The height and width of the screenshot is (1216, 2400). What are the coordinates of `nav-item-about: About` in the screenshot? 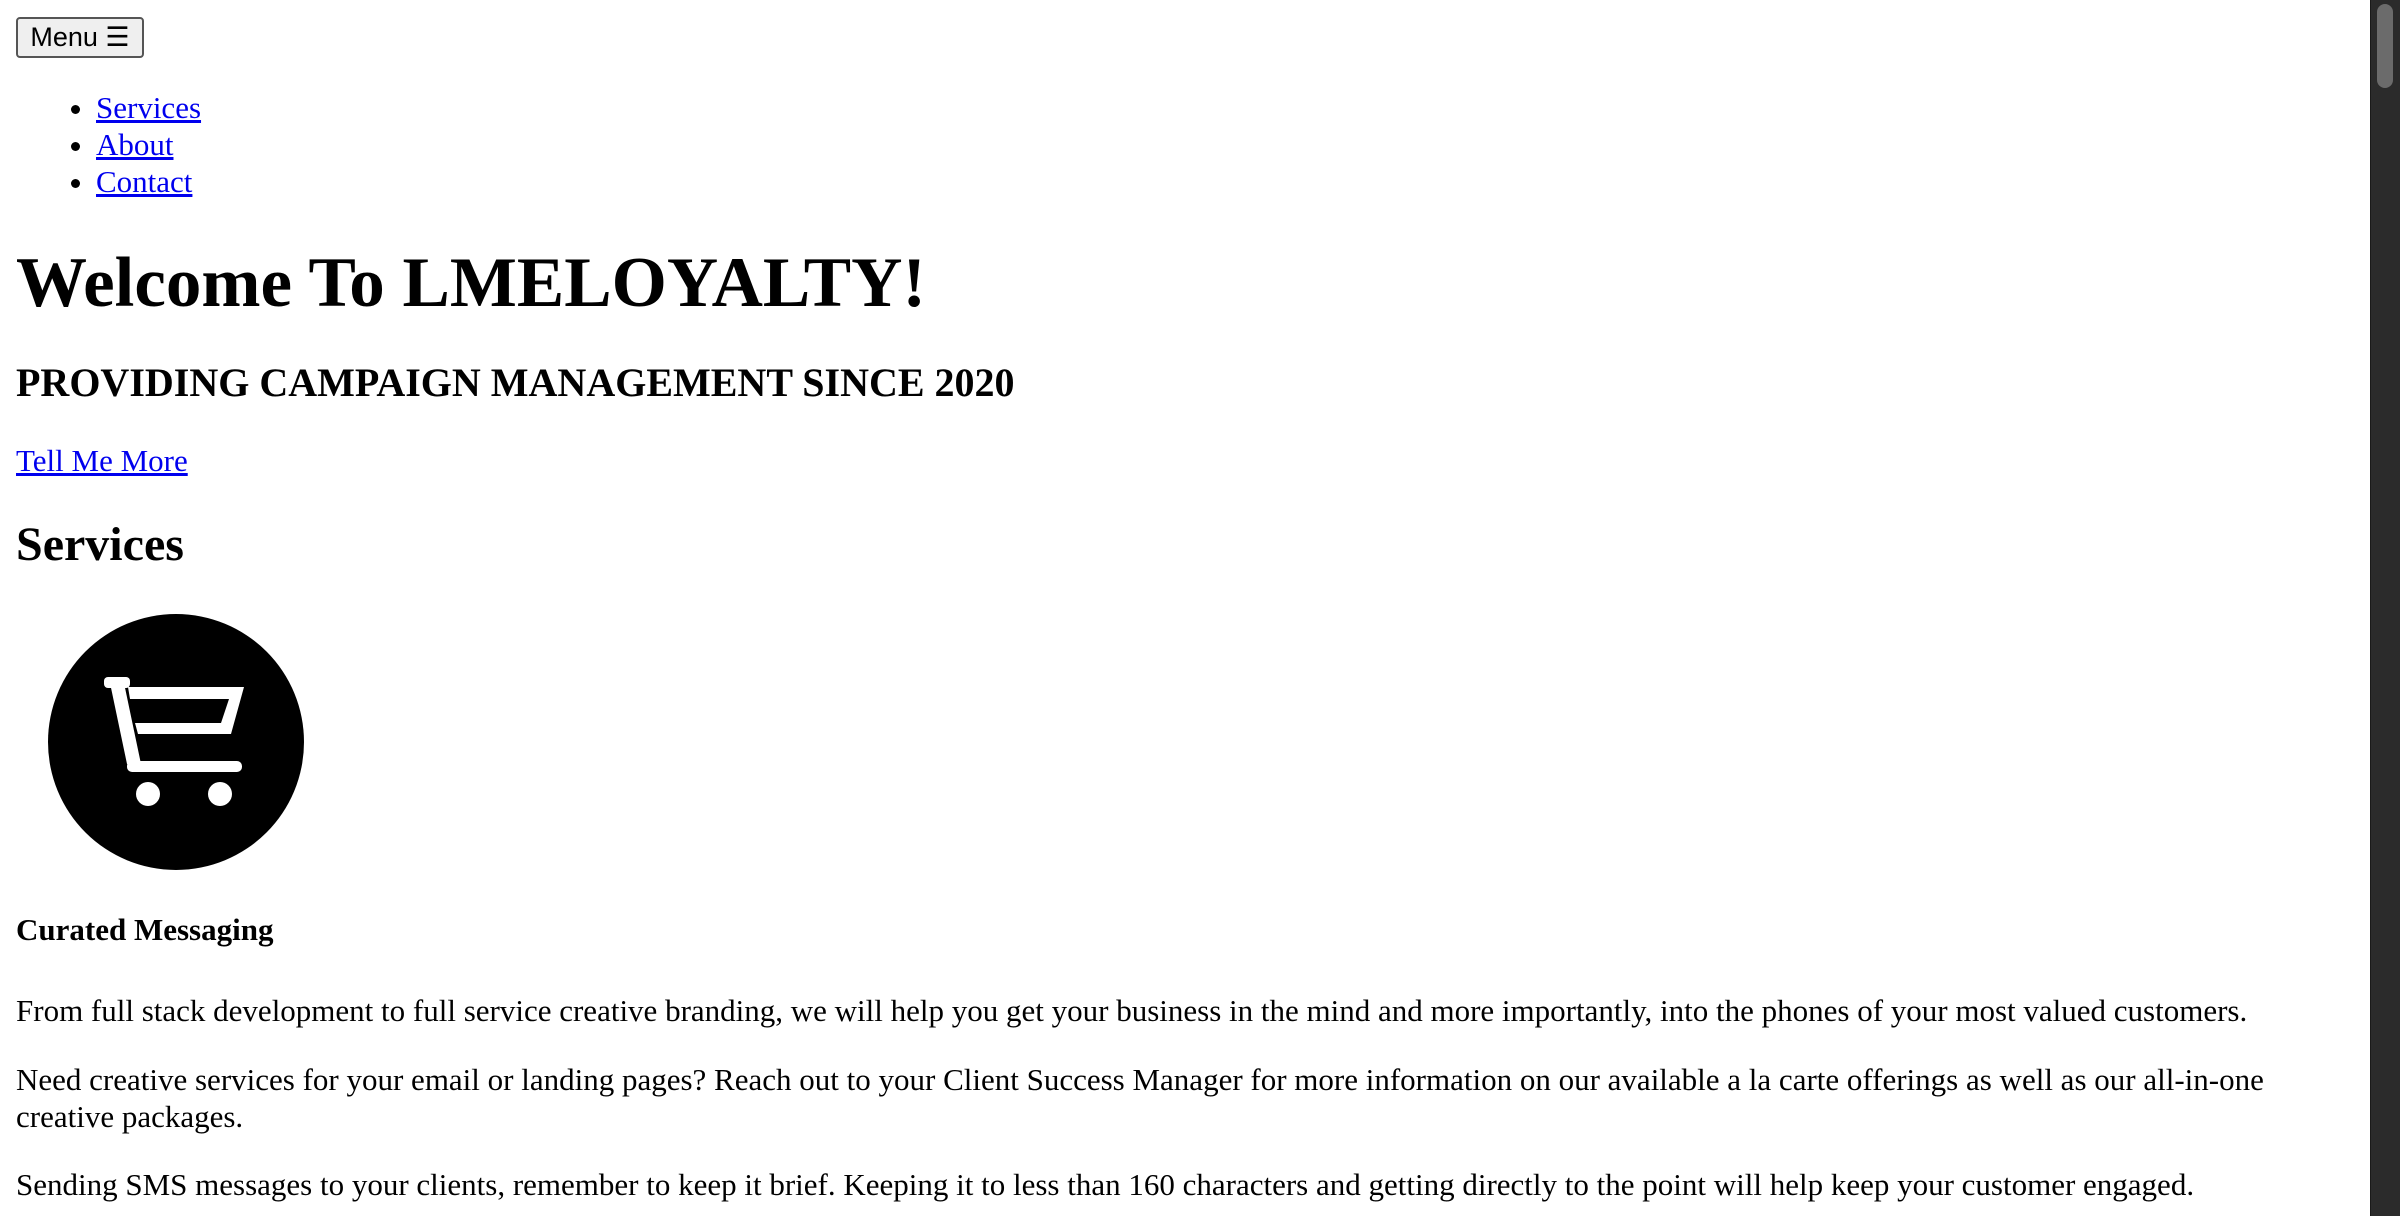 It's located at (148, 144).